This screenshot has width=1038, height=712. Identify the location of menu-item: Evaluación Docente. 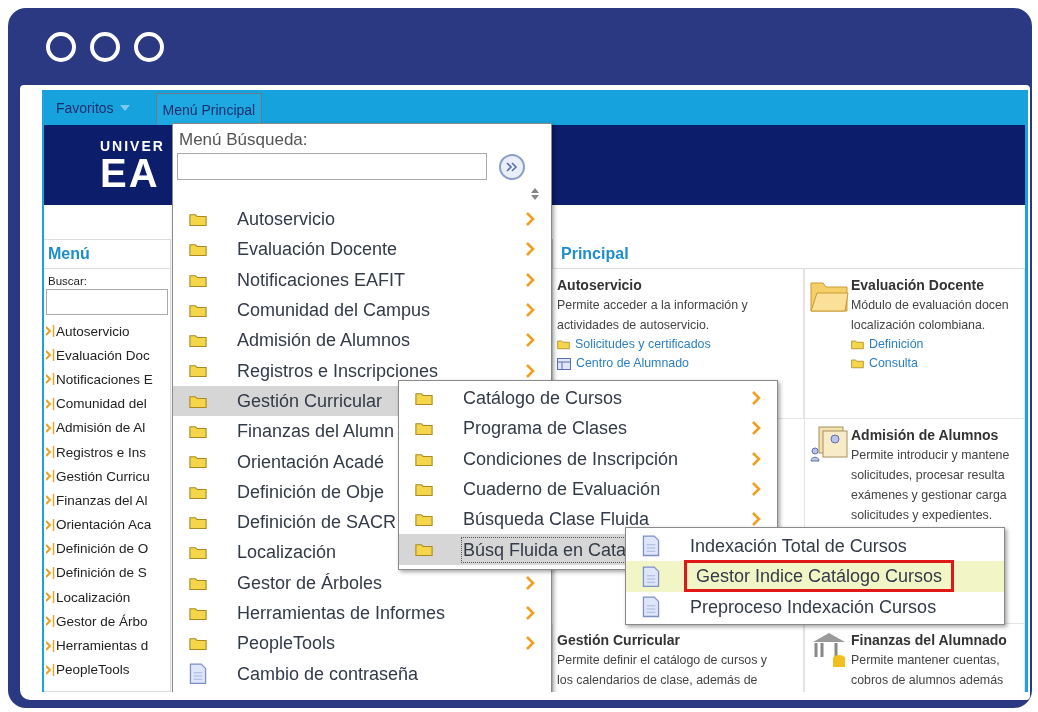
(362, 249).